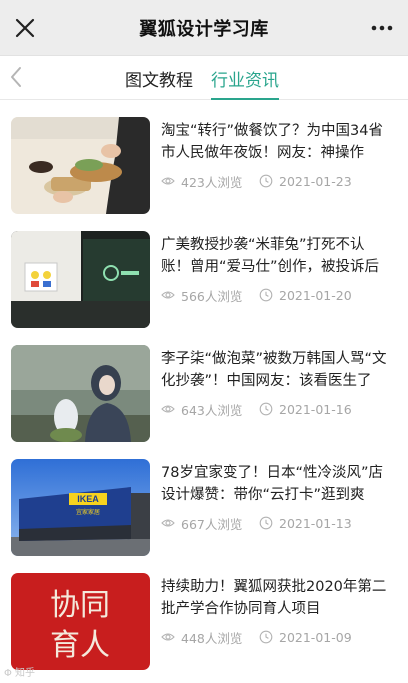 The width and height of the screenshot is (408, 683). I want to click on date-text: 2021-01-09, so click(315, 637).